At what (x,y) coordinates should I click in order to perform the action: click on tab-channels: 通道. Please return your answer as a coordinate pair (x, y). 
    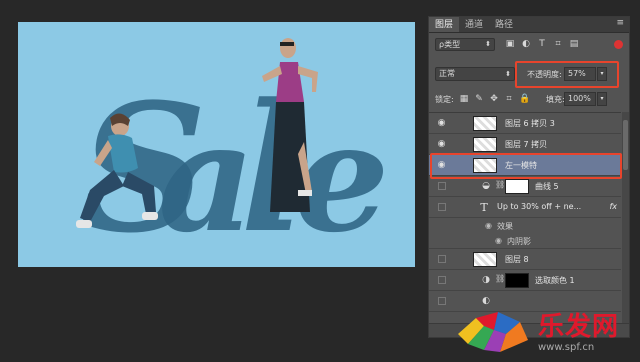
    Looking at the image, I should click on (474, 24).